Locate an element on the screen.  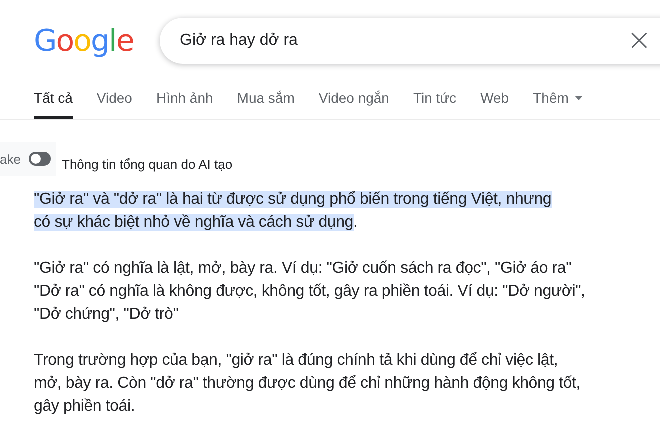
tab: Tất cả is located at coordinates (53, 102).